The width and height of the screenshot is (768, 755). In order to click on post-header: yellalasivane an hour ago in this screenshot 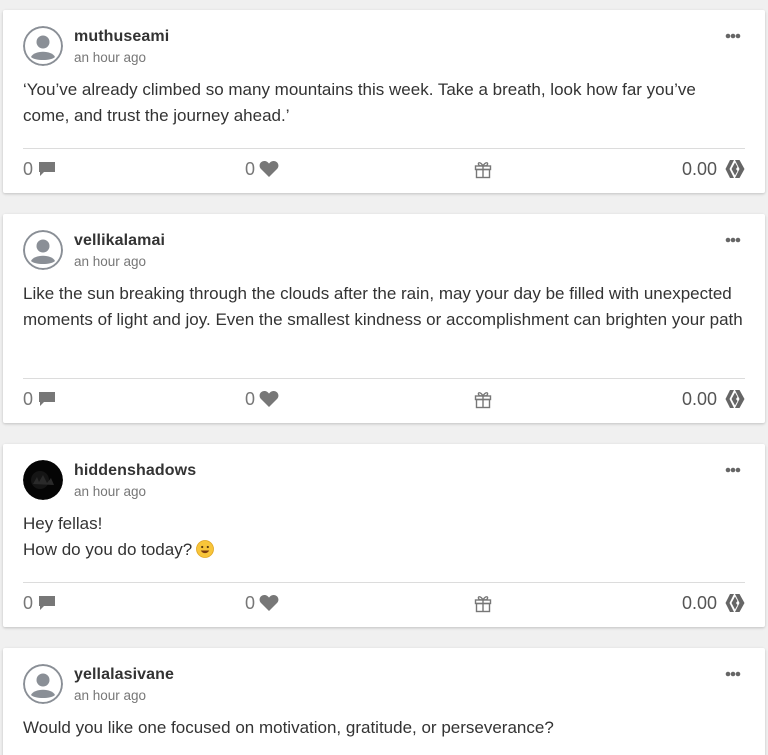, I will do `click(383, 686)`.